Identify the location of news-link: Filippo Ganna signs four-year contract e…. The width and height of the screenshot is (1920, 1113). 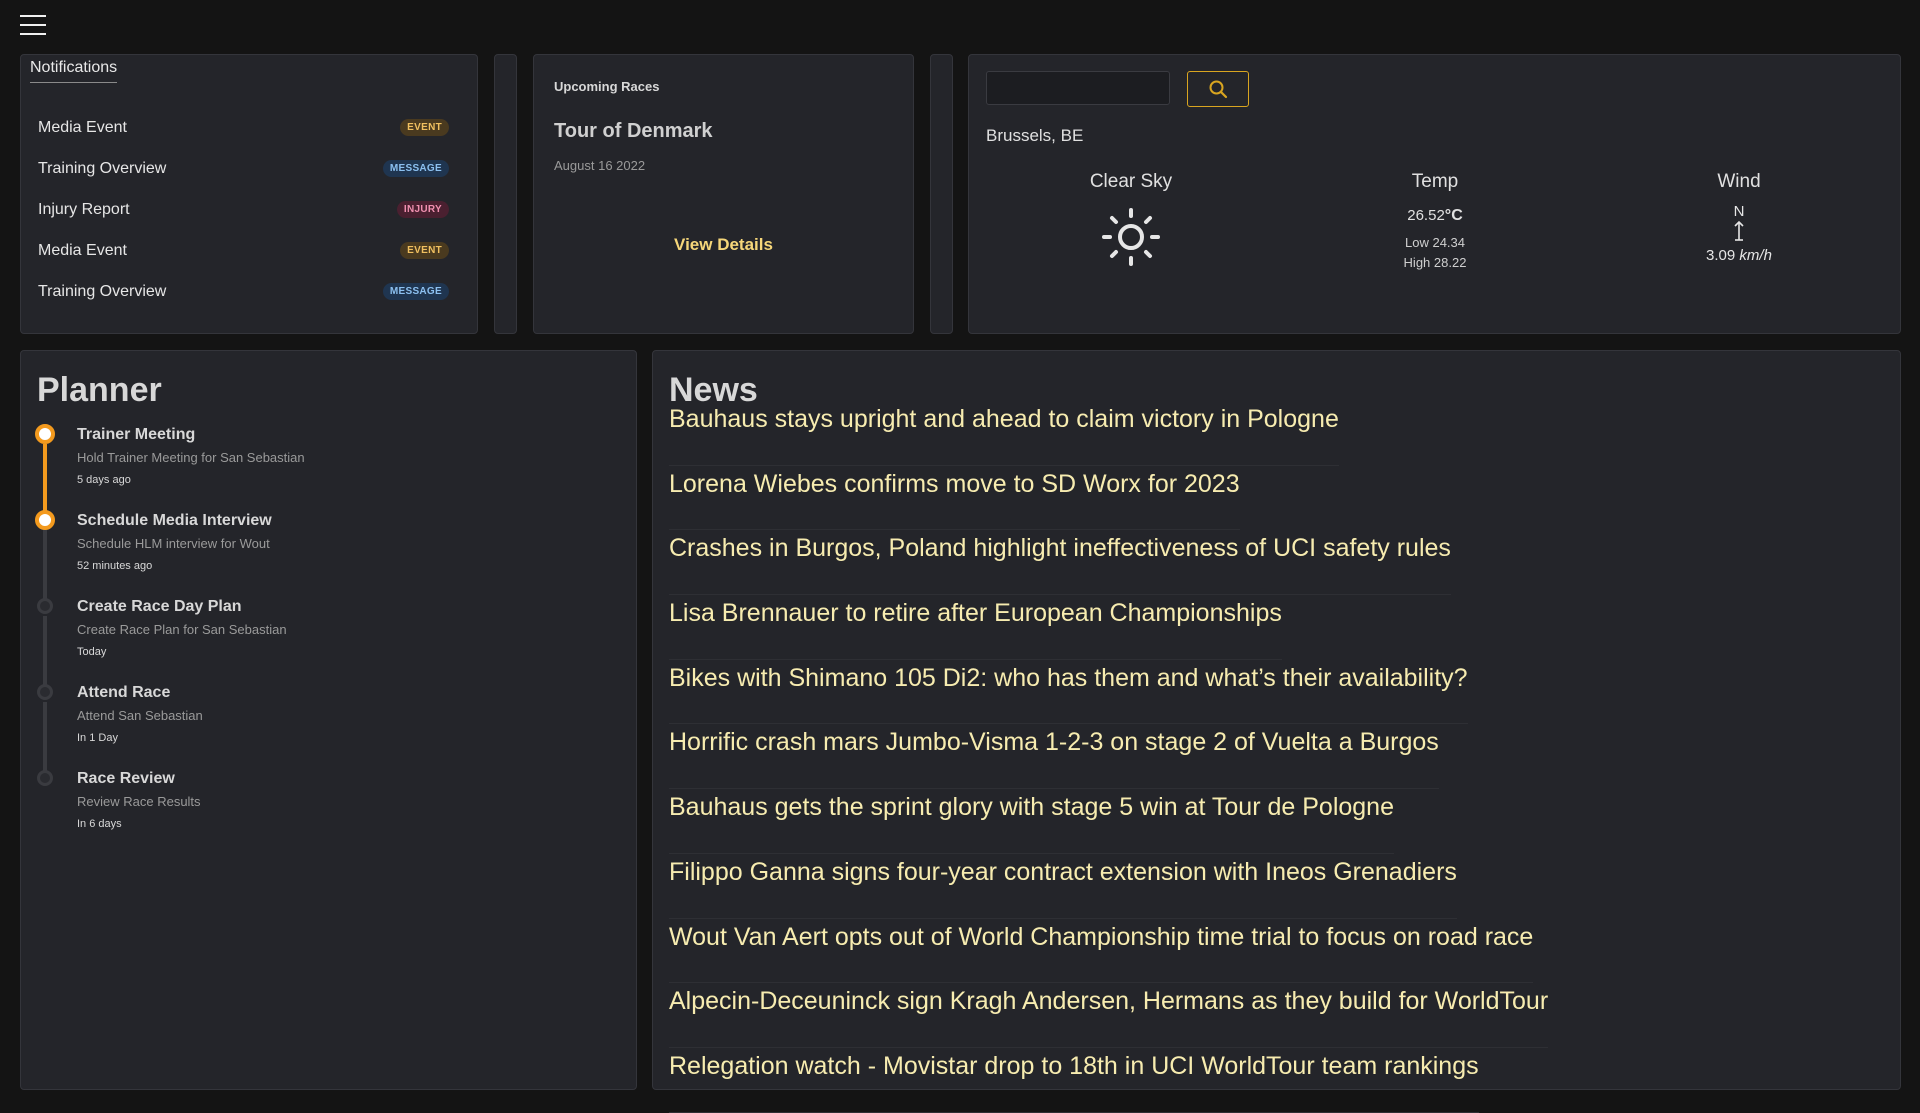
(1063, 886).